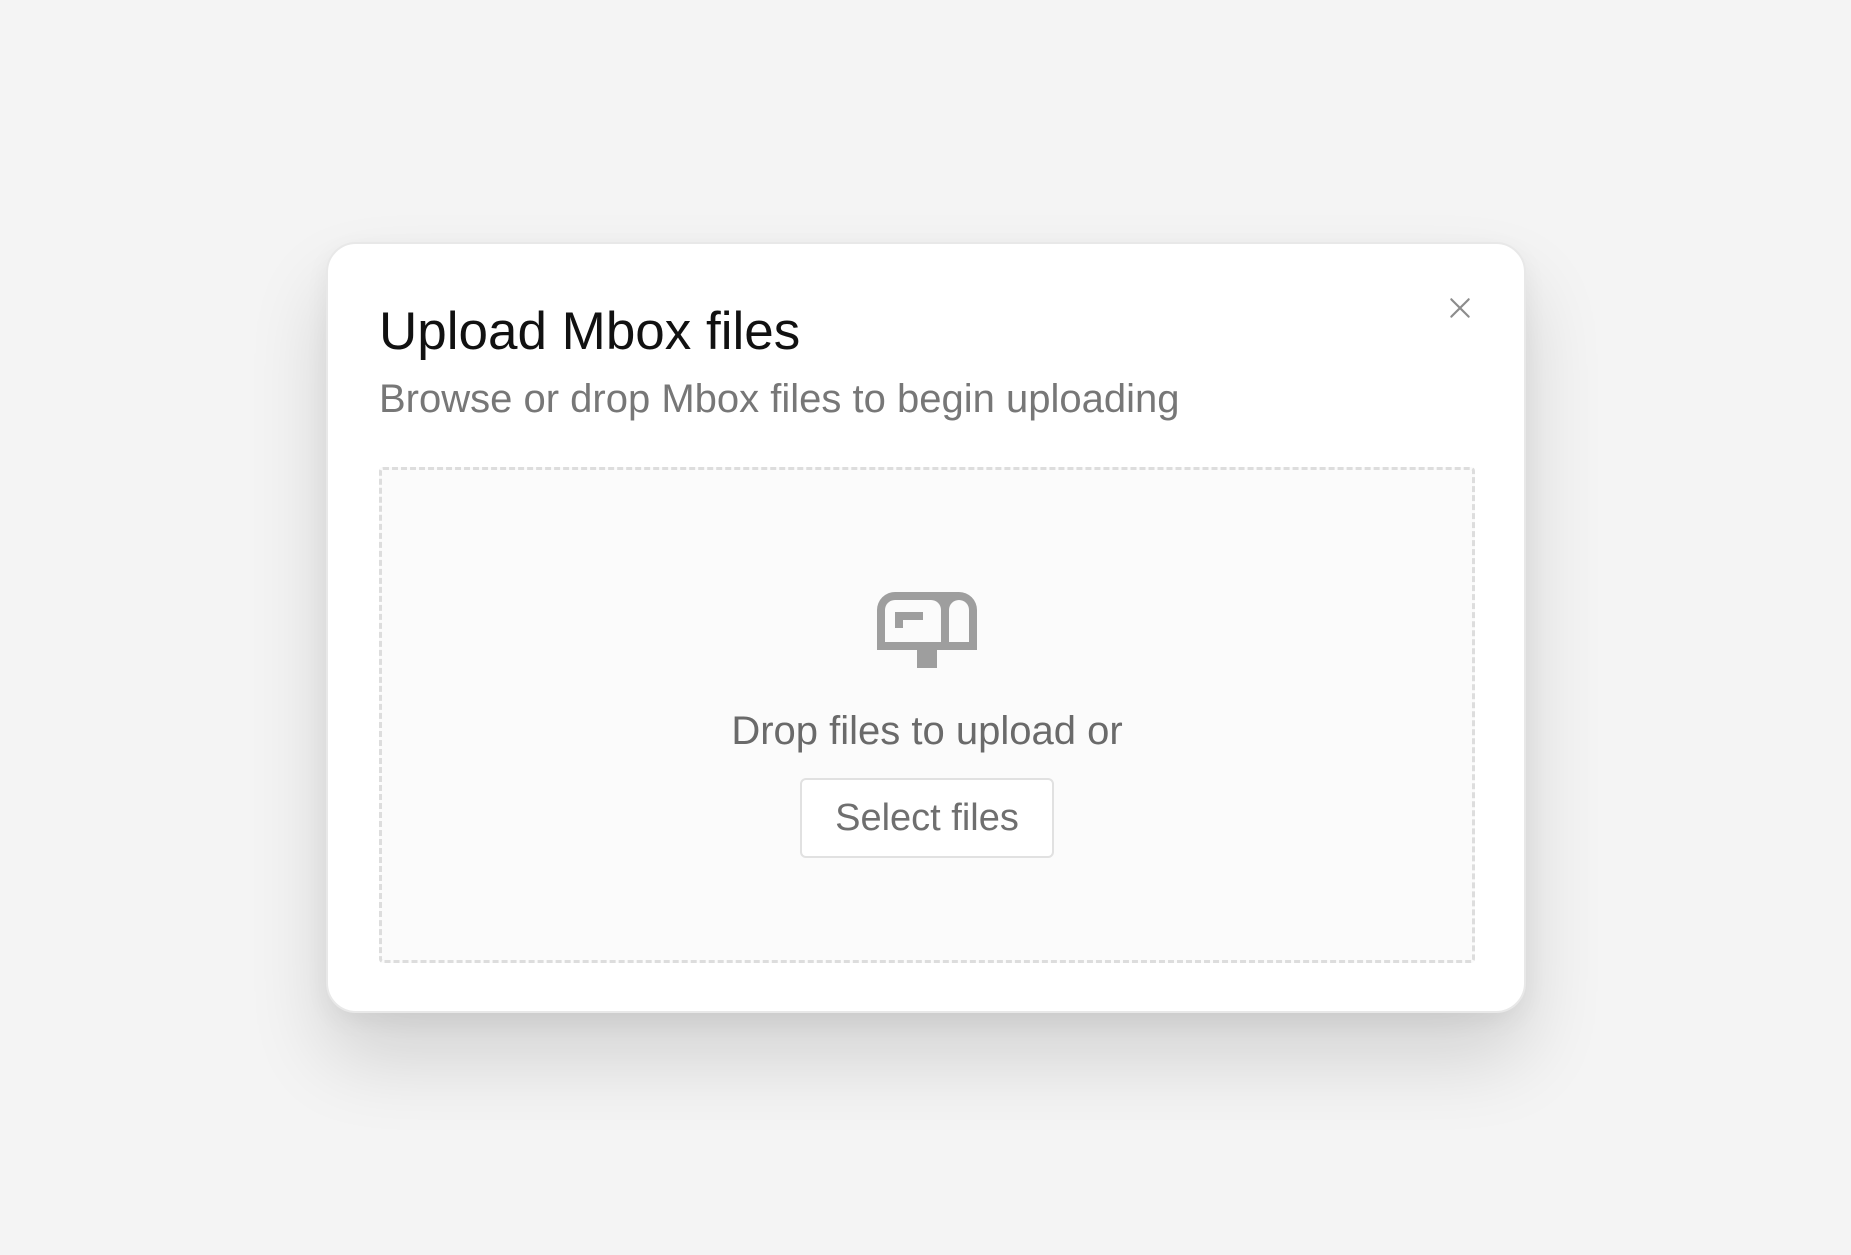  What do you see at coordinates (927, 731) in the screenshot?
I see `drop-instructions: Drop files to upload or` at bounding box center [927, 731].